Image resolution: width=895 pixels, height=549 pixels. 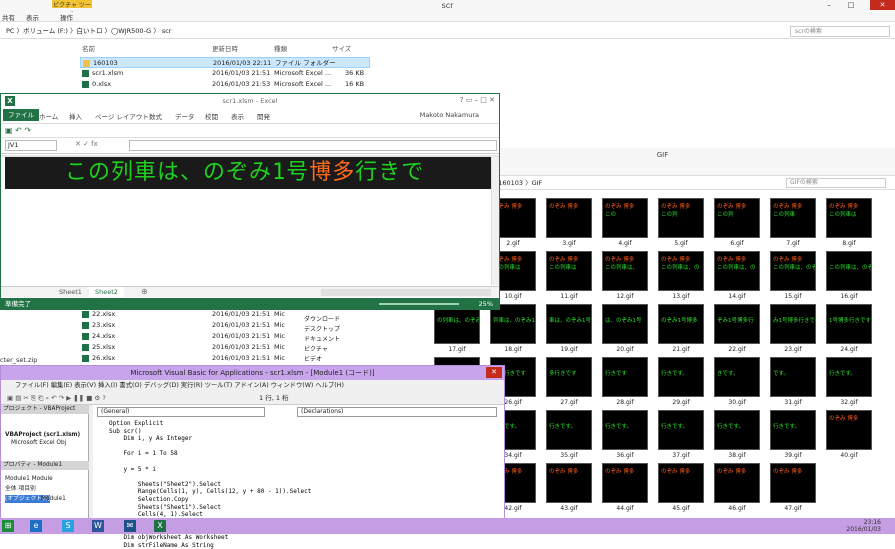 What do you see at coordinates (397, 412) in the screenshot?
I see `procedure-combo: (Declarations)` at bounding box center [397, 412].